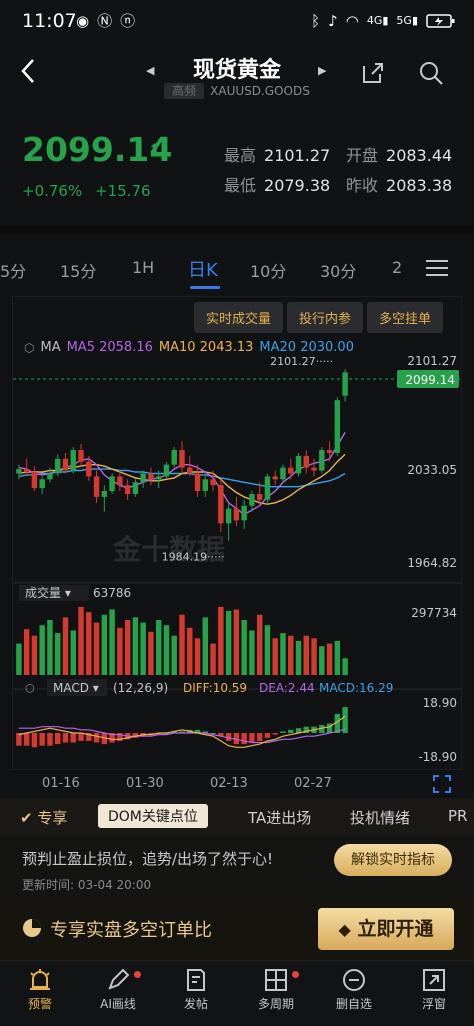  I want to click on promo-panel: 专享实盘多空订单比 ◆ 立即开通, so click(237, 929).